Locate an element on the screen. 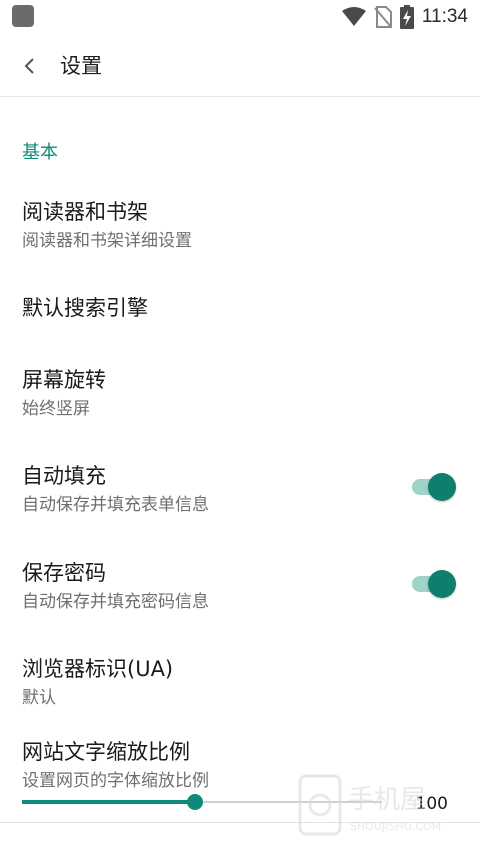 The image size is (480, 853). autofill-switch is located at coordinates (433, 486).